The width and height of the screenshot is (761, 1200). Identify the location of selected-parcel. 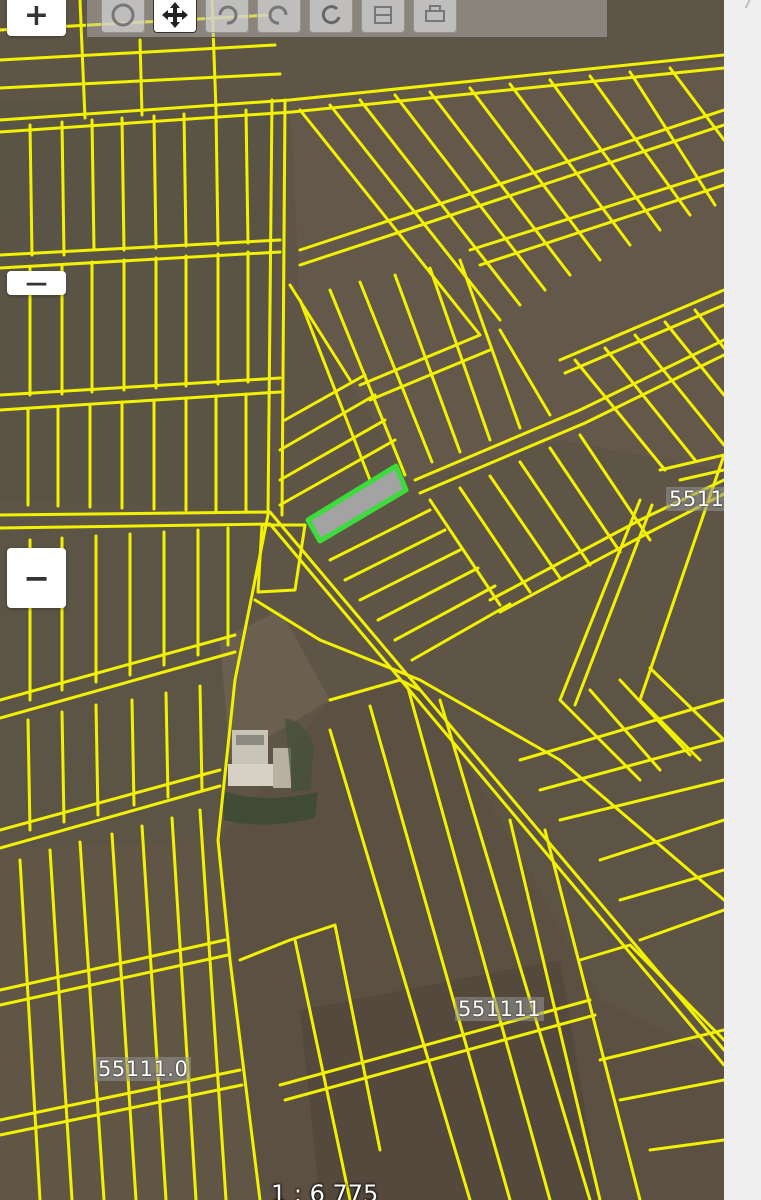
(357, 503).